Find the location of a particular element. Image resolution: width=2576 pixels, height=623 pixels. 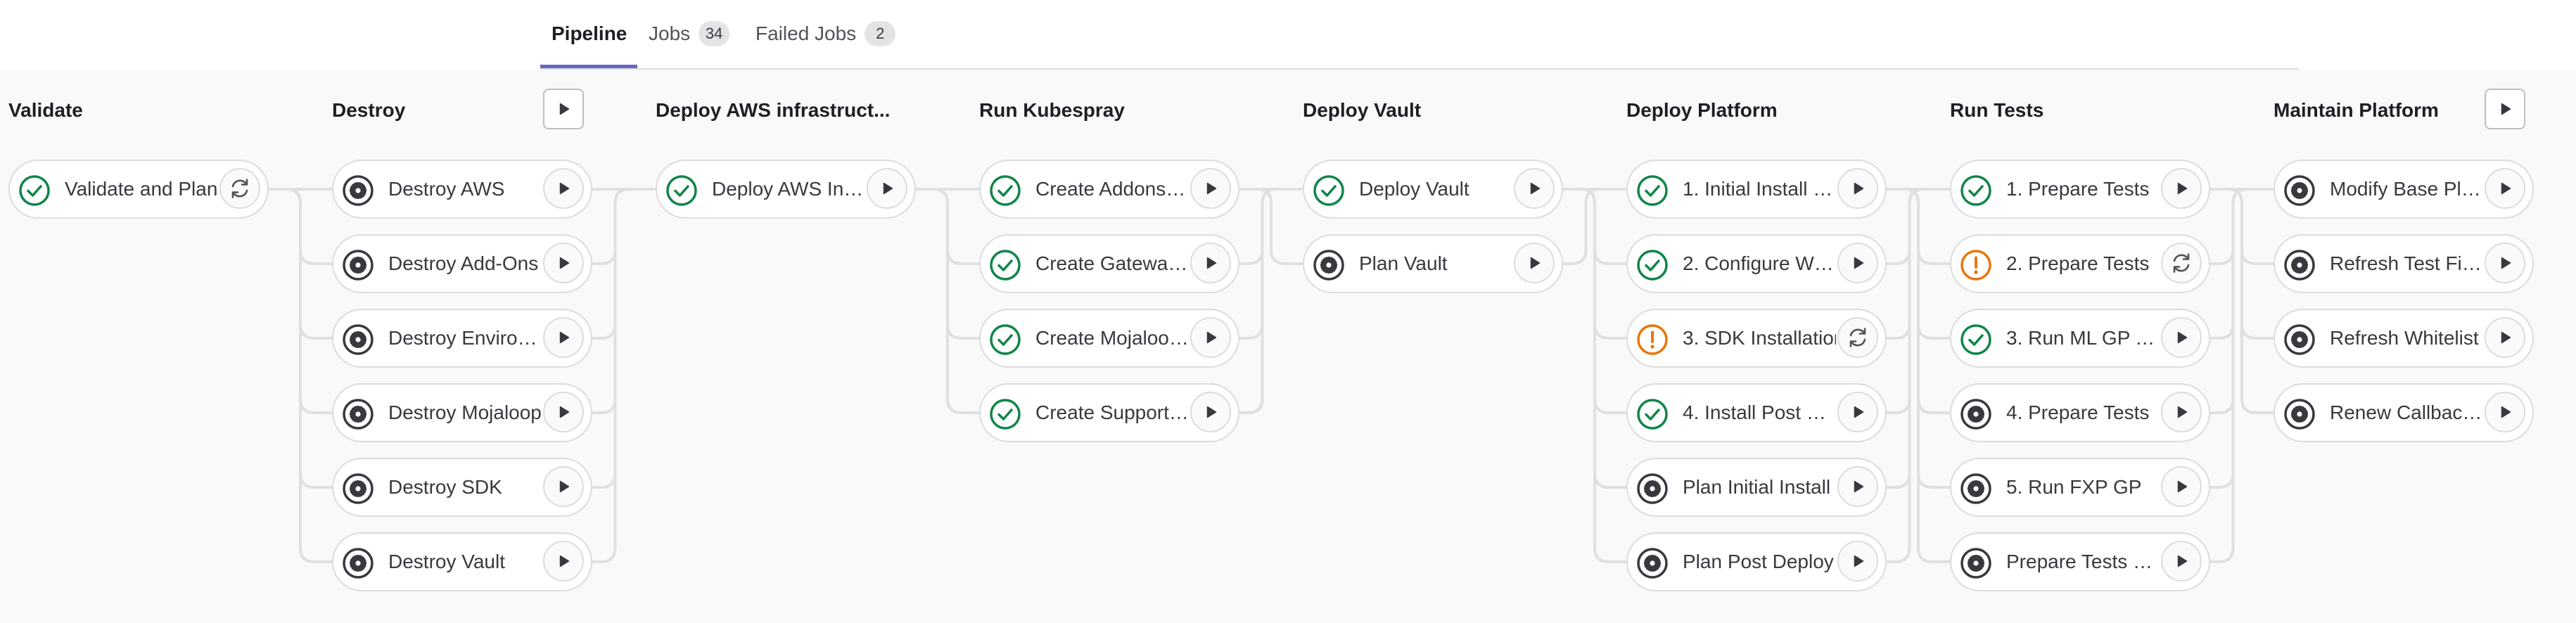

job-card: Destroy SDK is located at coordinates (462, 487).